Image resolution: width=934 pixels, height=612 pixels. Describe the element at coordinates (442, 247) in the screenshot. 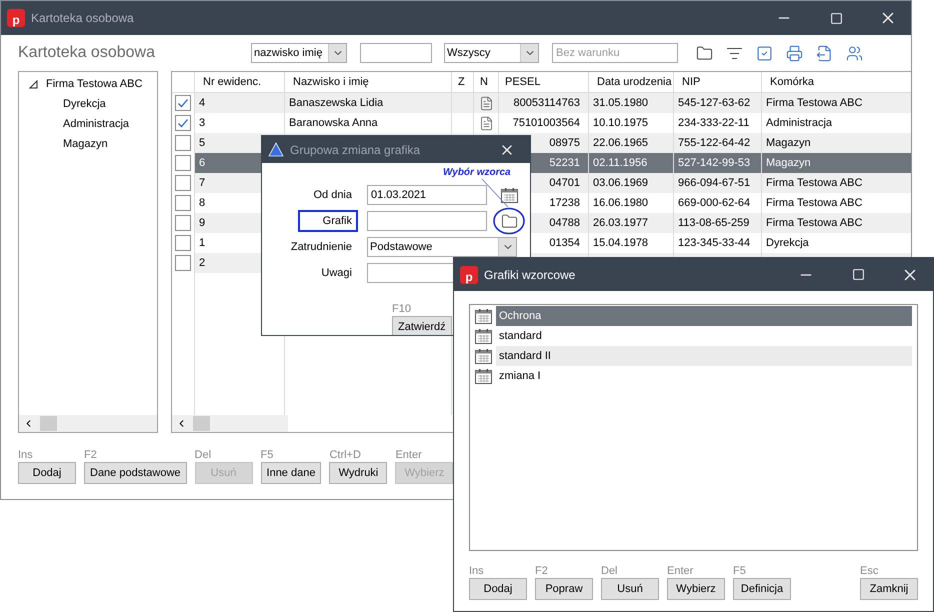

I see `employment-select: Podstawowe` at that location.